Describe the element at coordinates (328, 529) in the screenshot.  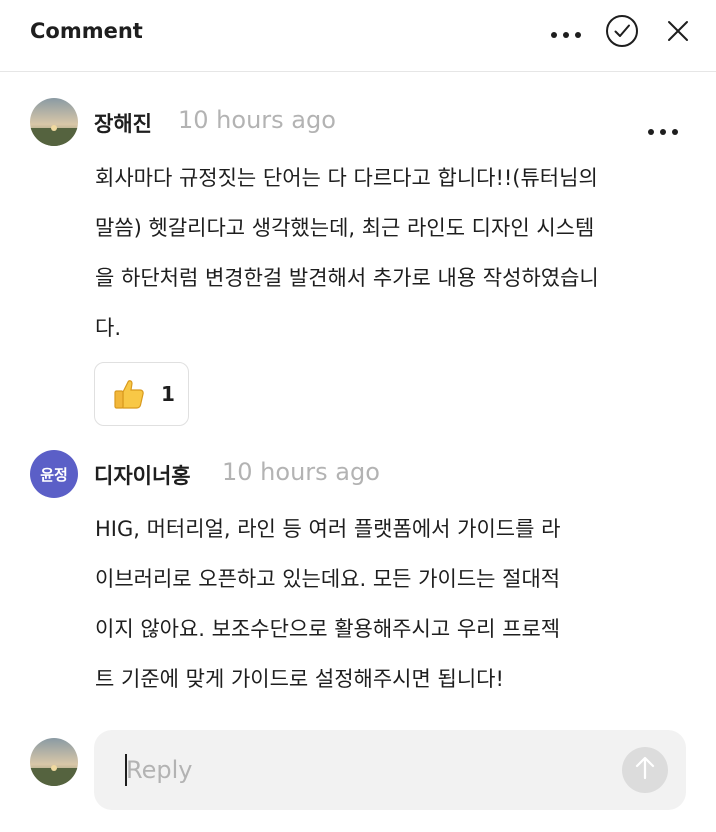
I see `comment-line: HIG, 머터리얼, 라인 등 여러 플랫폼에서 가이드를 라` at that location.